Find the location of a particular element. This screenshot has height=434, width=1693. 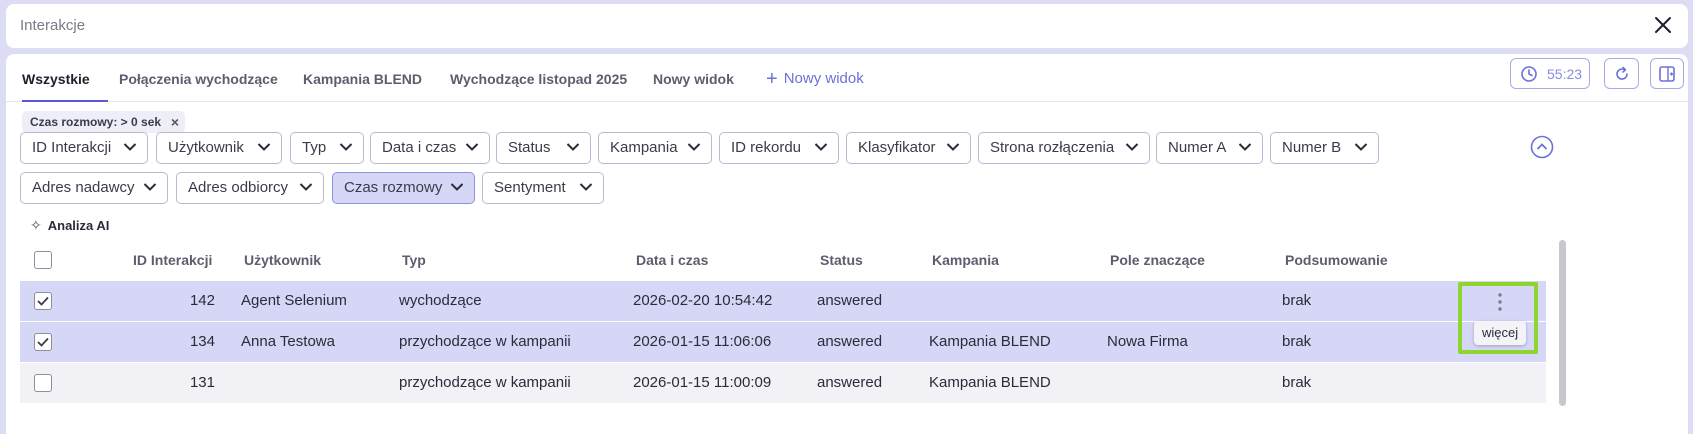

column-header-campaign: Kampania is located at coordinates (965, 260).